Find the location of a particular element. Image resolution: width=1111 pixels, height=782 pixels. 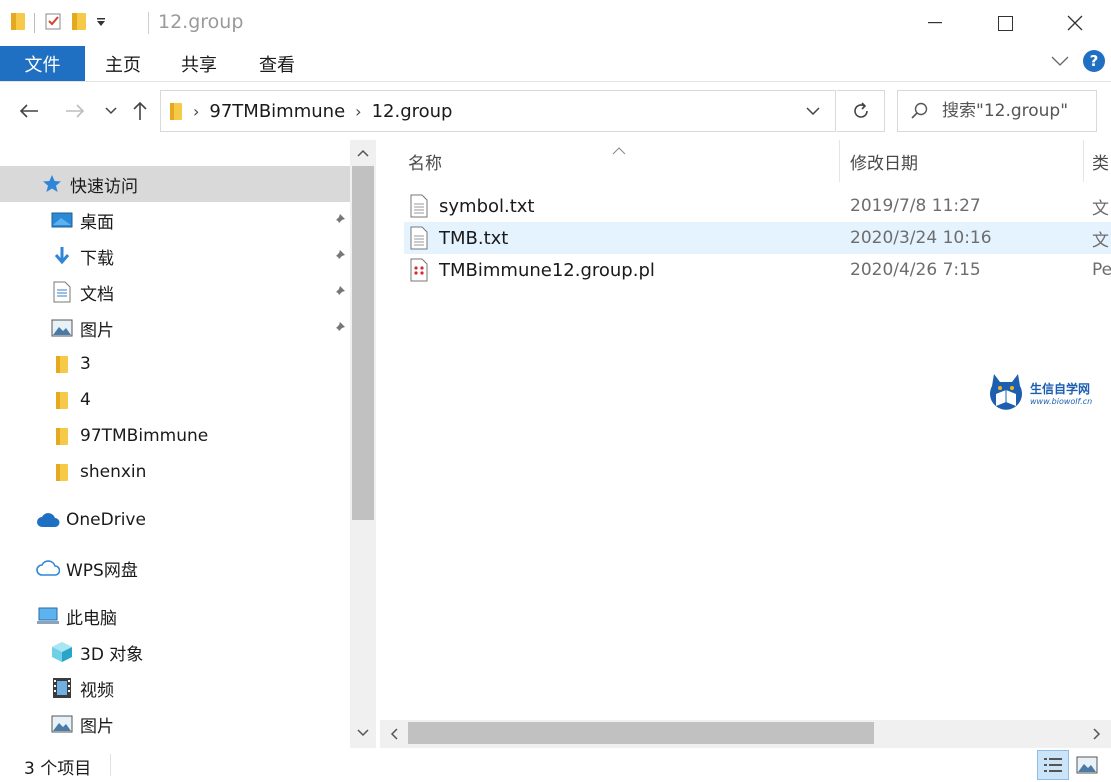

video-icon is located at coordinates (62, 688).